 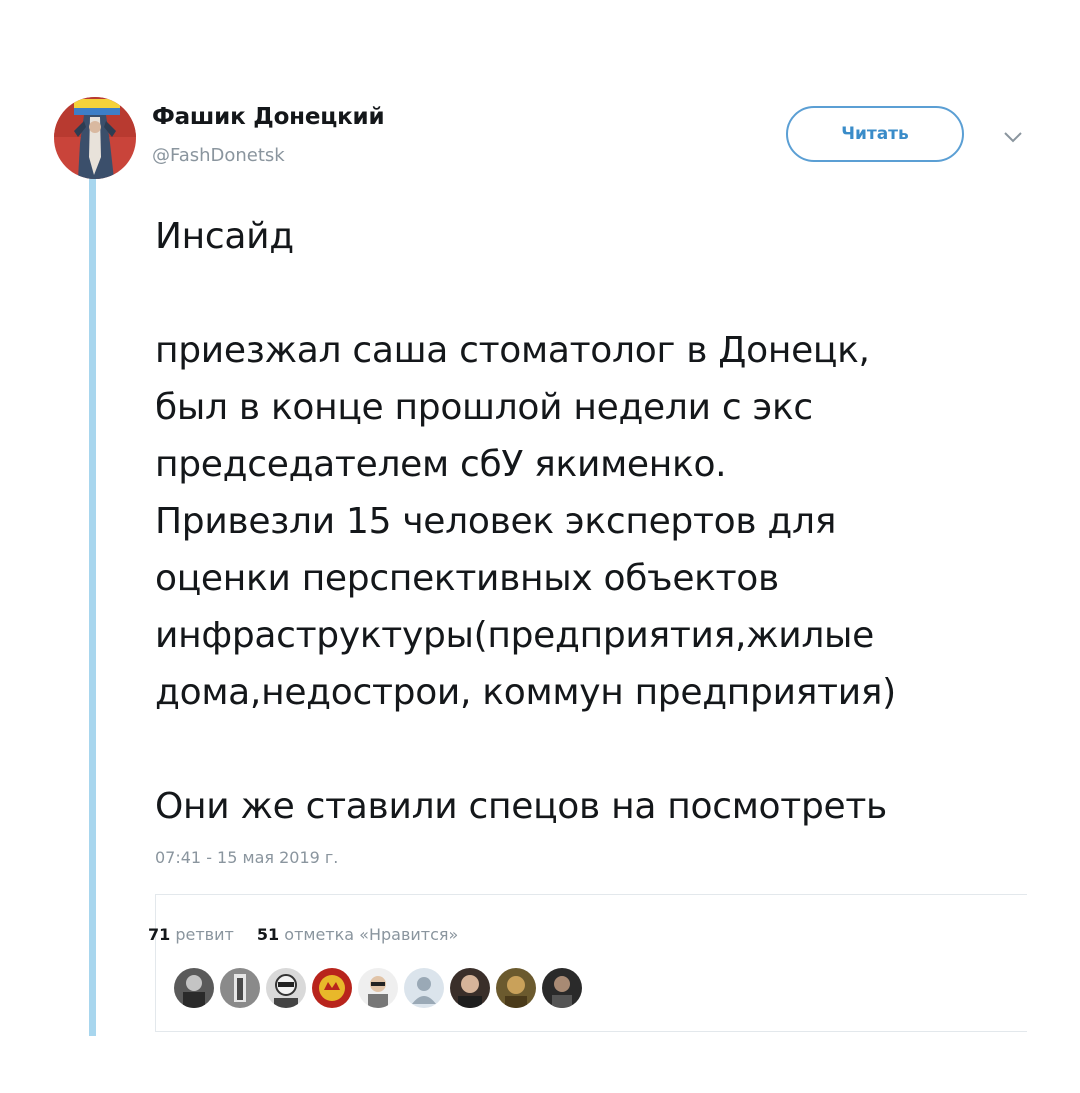 What do you see at coordinates (607, 236) in the screenshot?
I see `tweet-paragraph: Инсайд` at bounding box center [607, 236].